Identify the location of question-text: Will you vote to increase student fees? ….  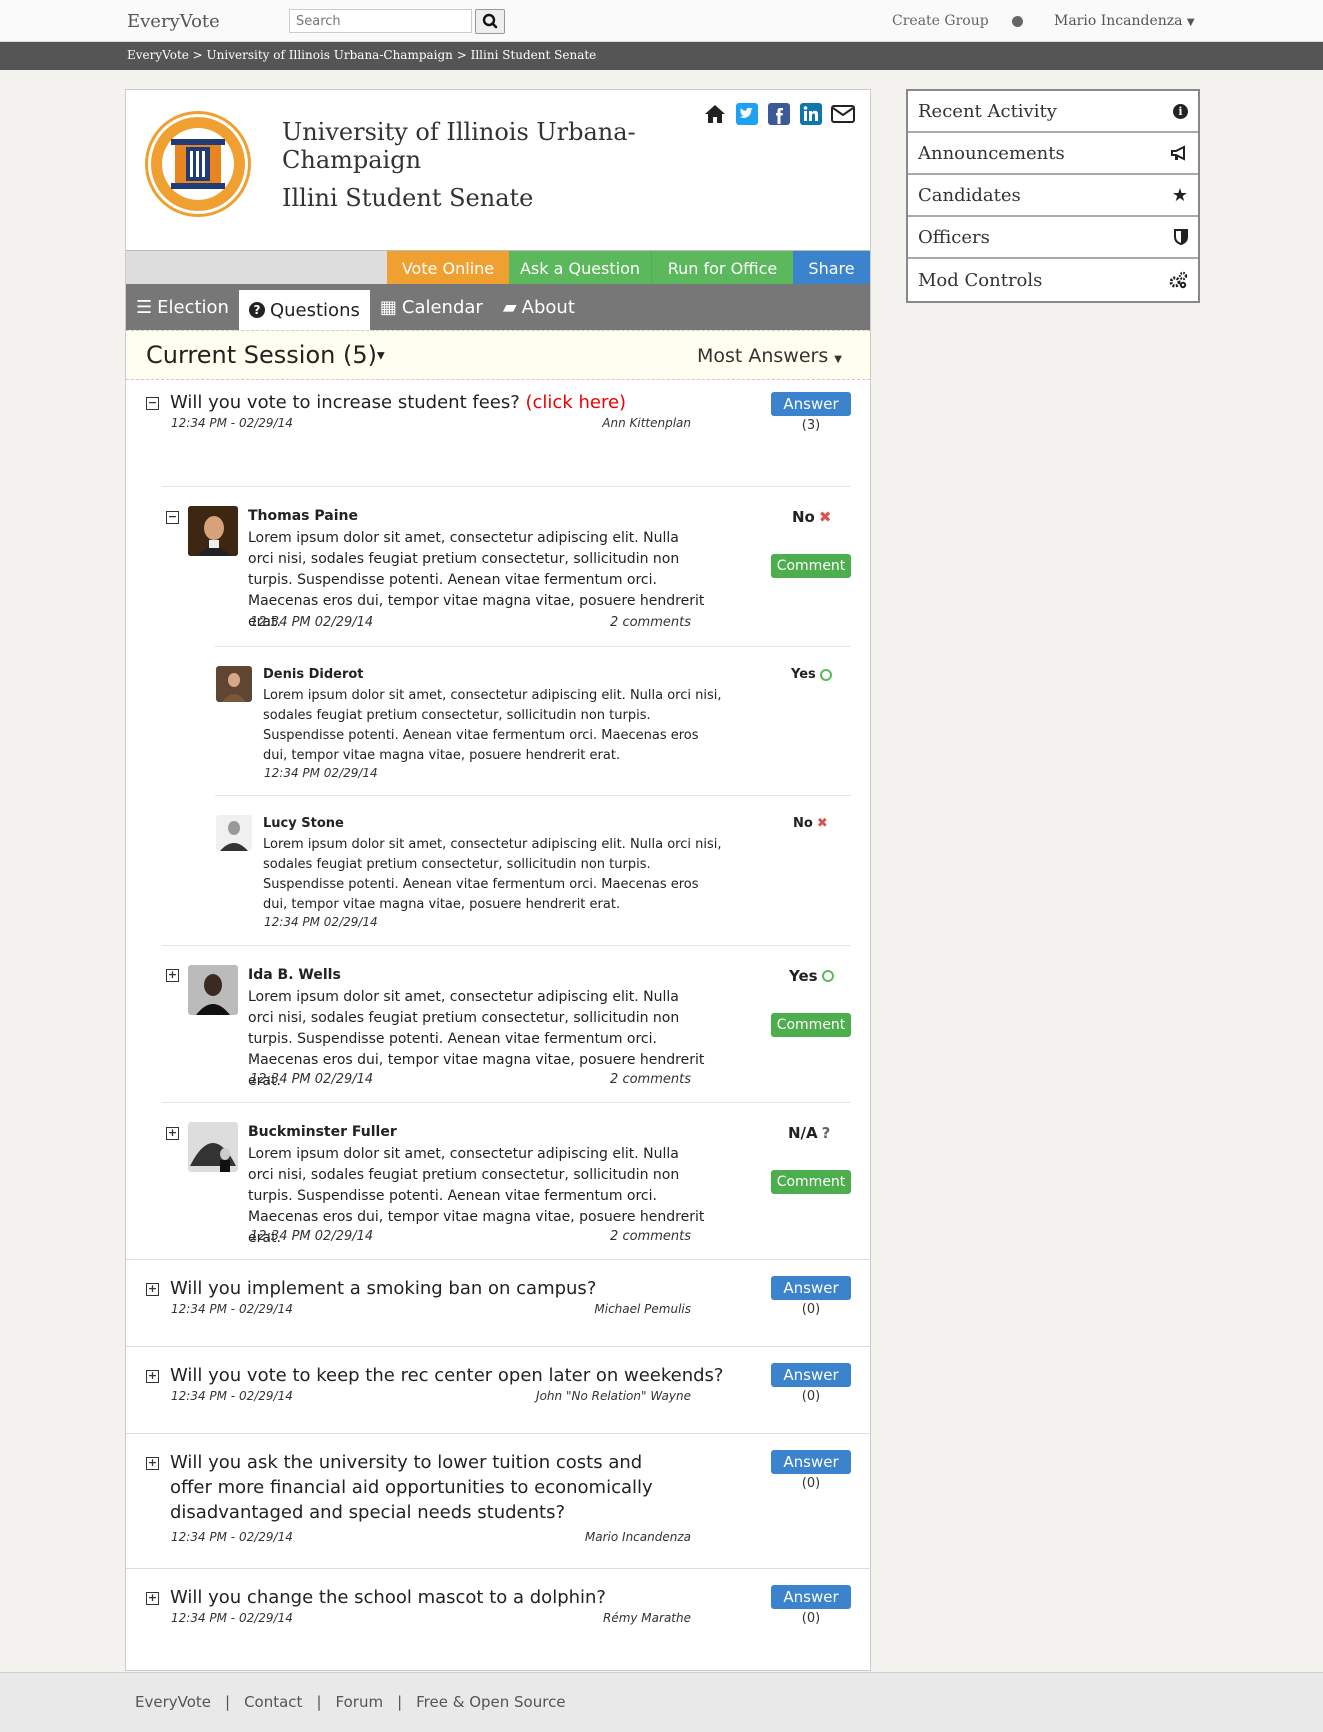
(398, 402).